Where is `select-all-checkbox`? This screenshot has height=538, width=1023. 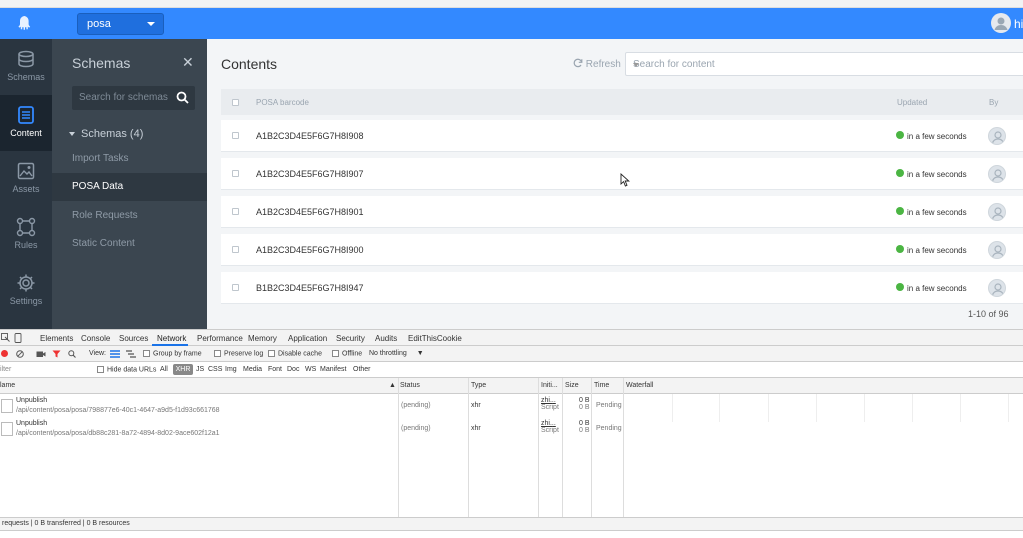
select-all-checkbox is located at coordinates (235, 102).